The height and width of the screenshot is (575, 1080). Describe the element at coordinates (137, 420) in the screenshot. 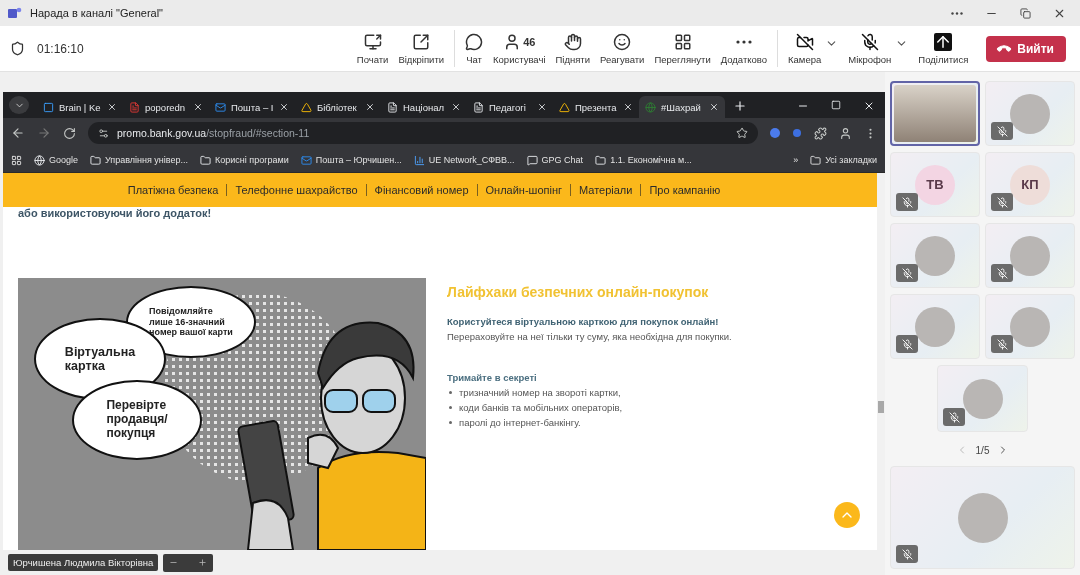

I see `speech-bubble: Перевірте продавця/ покупця` at that location.